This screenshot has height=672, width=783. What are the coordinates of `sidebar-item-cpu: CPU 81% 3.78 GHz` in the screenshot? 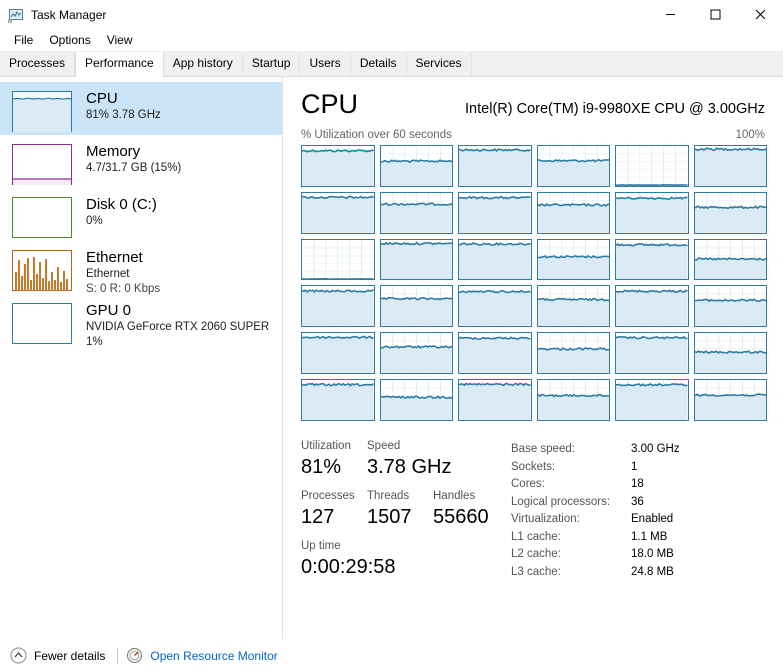 It's located at (141, 108).